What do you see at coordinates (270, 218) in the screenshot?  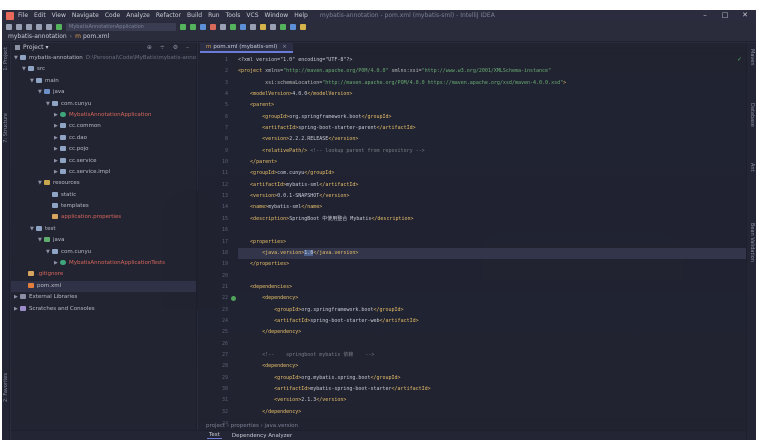 I see `code-token: <description>` at bounding box center [270, 218].